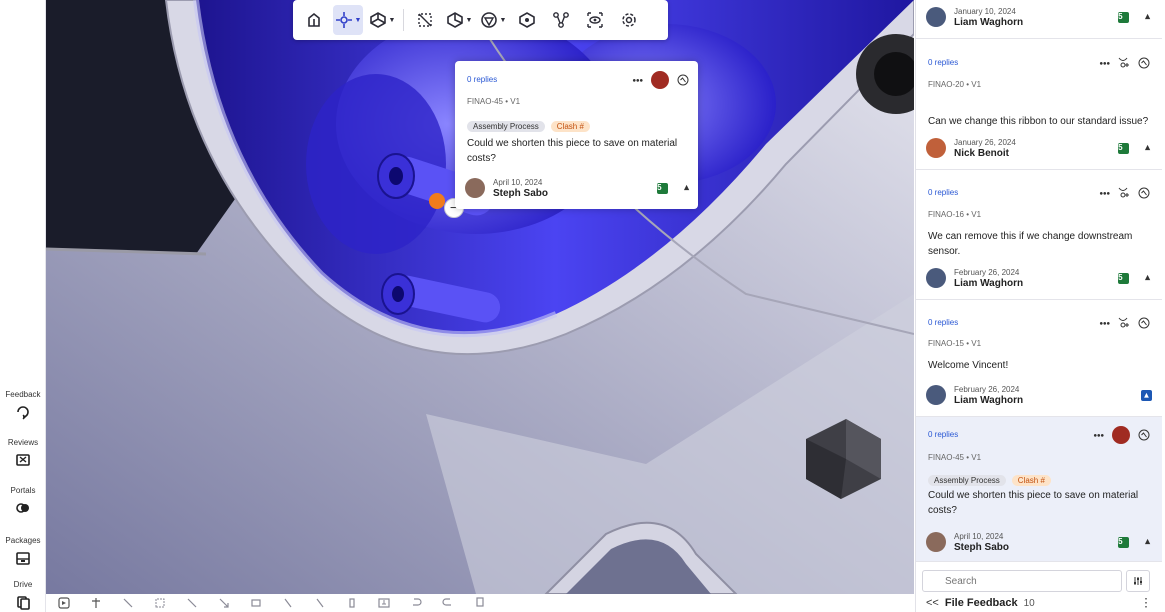  Describe the element at coordinates (480, 603) in the screenshot. I see `delete-icon` at that location.